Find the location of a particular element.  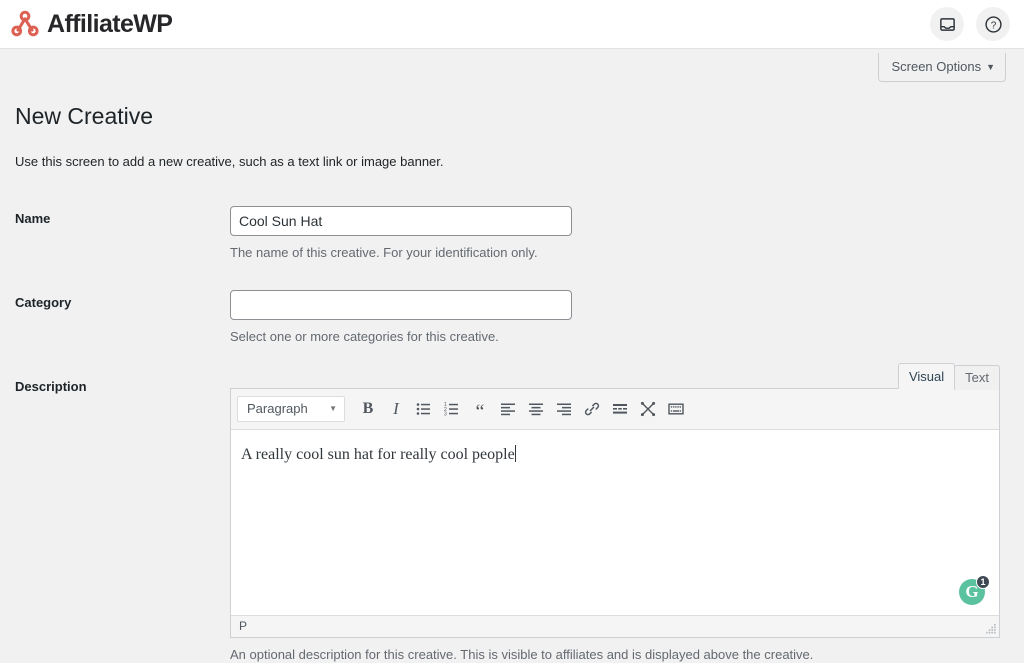

question-mark-icon: ? is located at coordinates (993, 24).